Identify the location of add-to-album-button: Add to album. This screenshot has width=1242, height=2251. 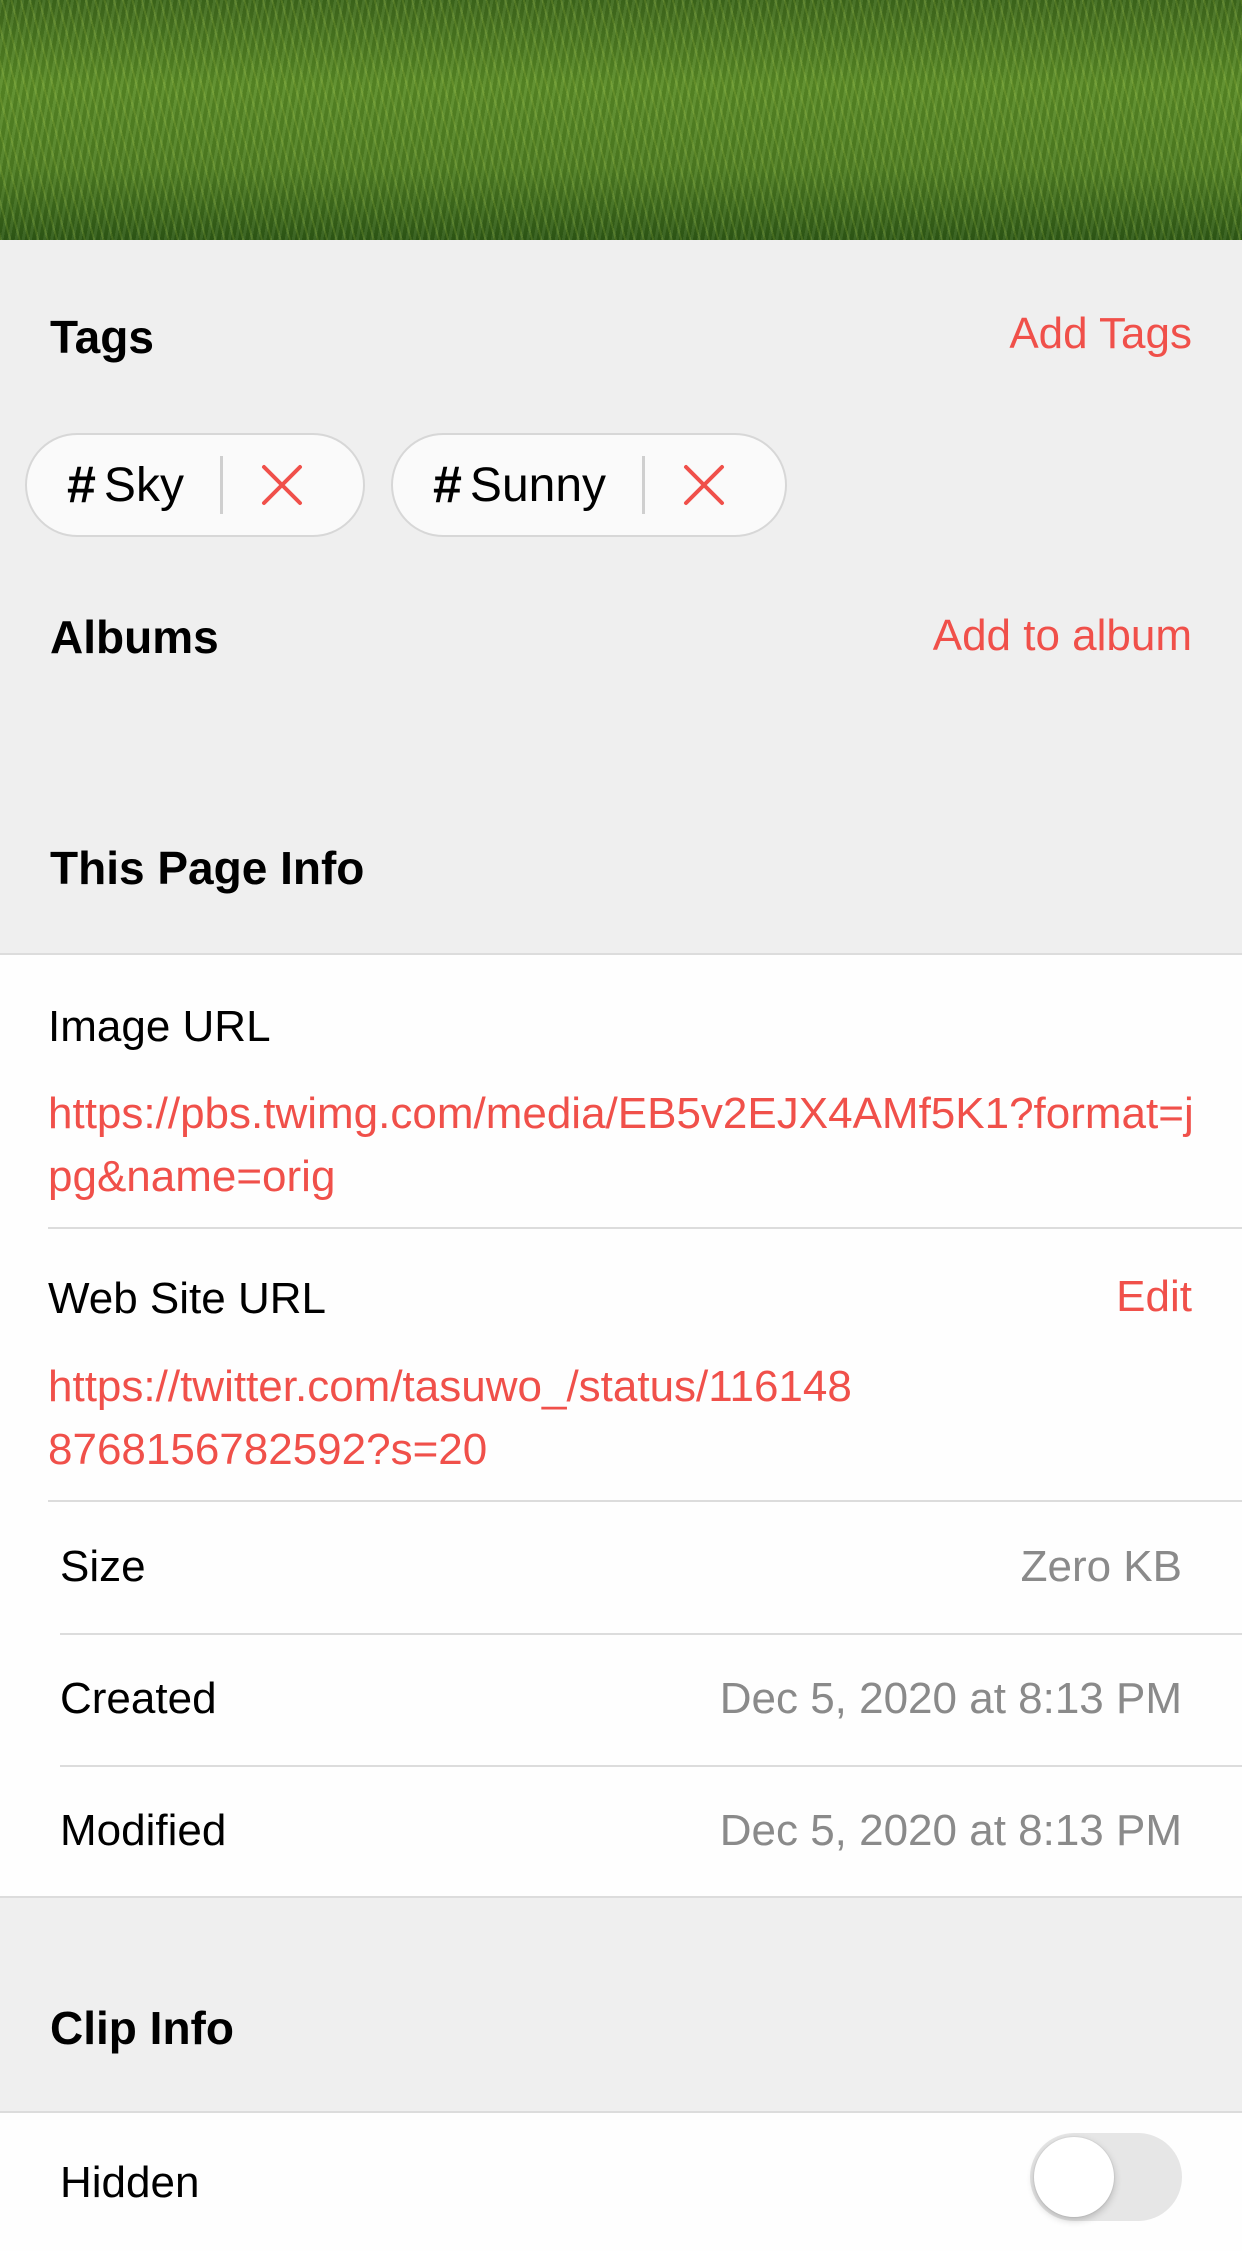
(1062, 636).